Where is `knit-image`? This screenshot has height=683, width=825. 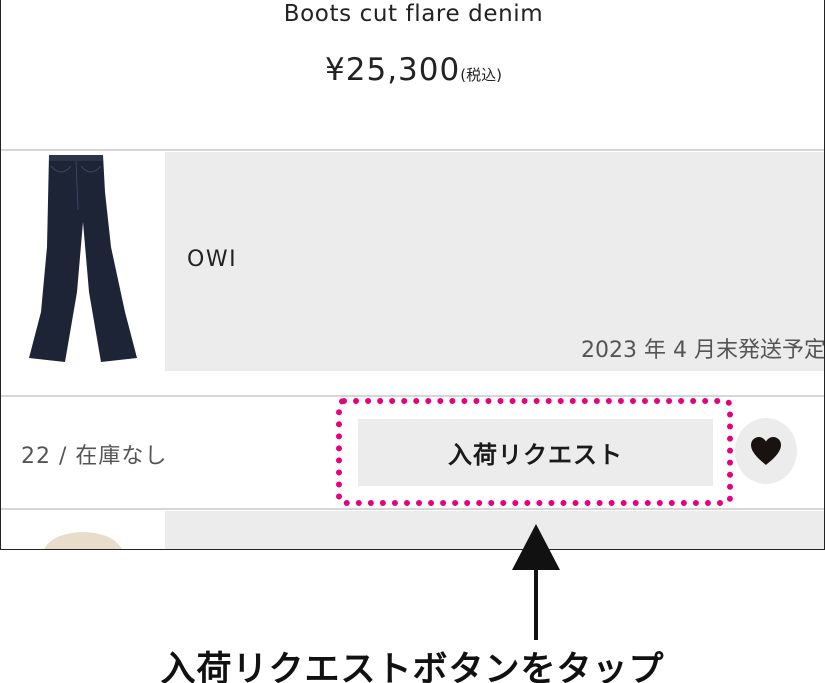
knit-image is located at coordinates (83, 540).